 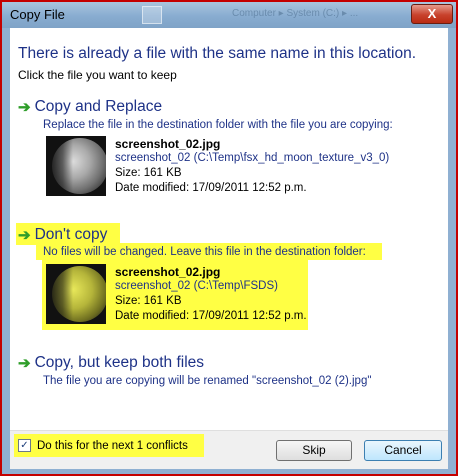 I want to click on dont-copy-label: Don't copy, so click(x=71, y=234).